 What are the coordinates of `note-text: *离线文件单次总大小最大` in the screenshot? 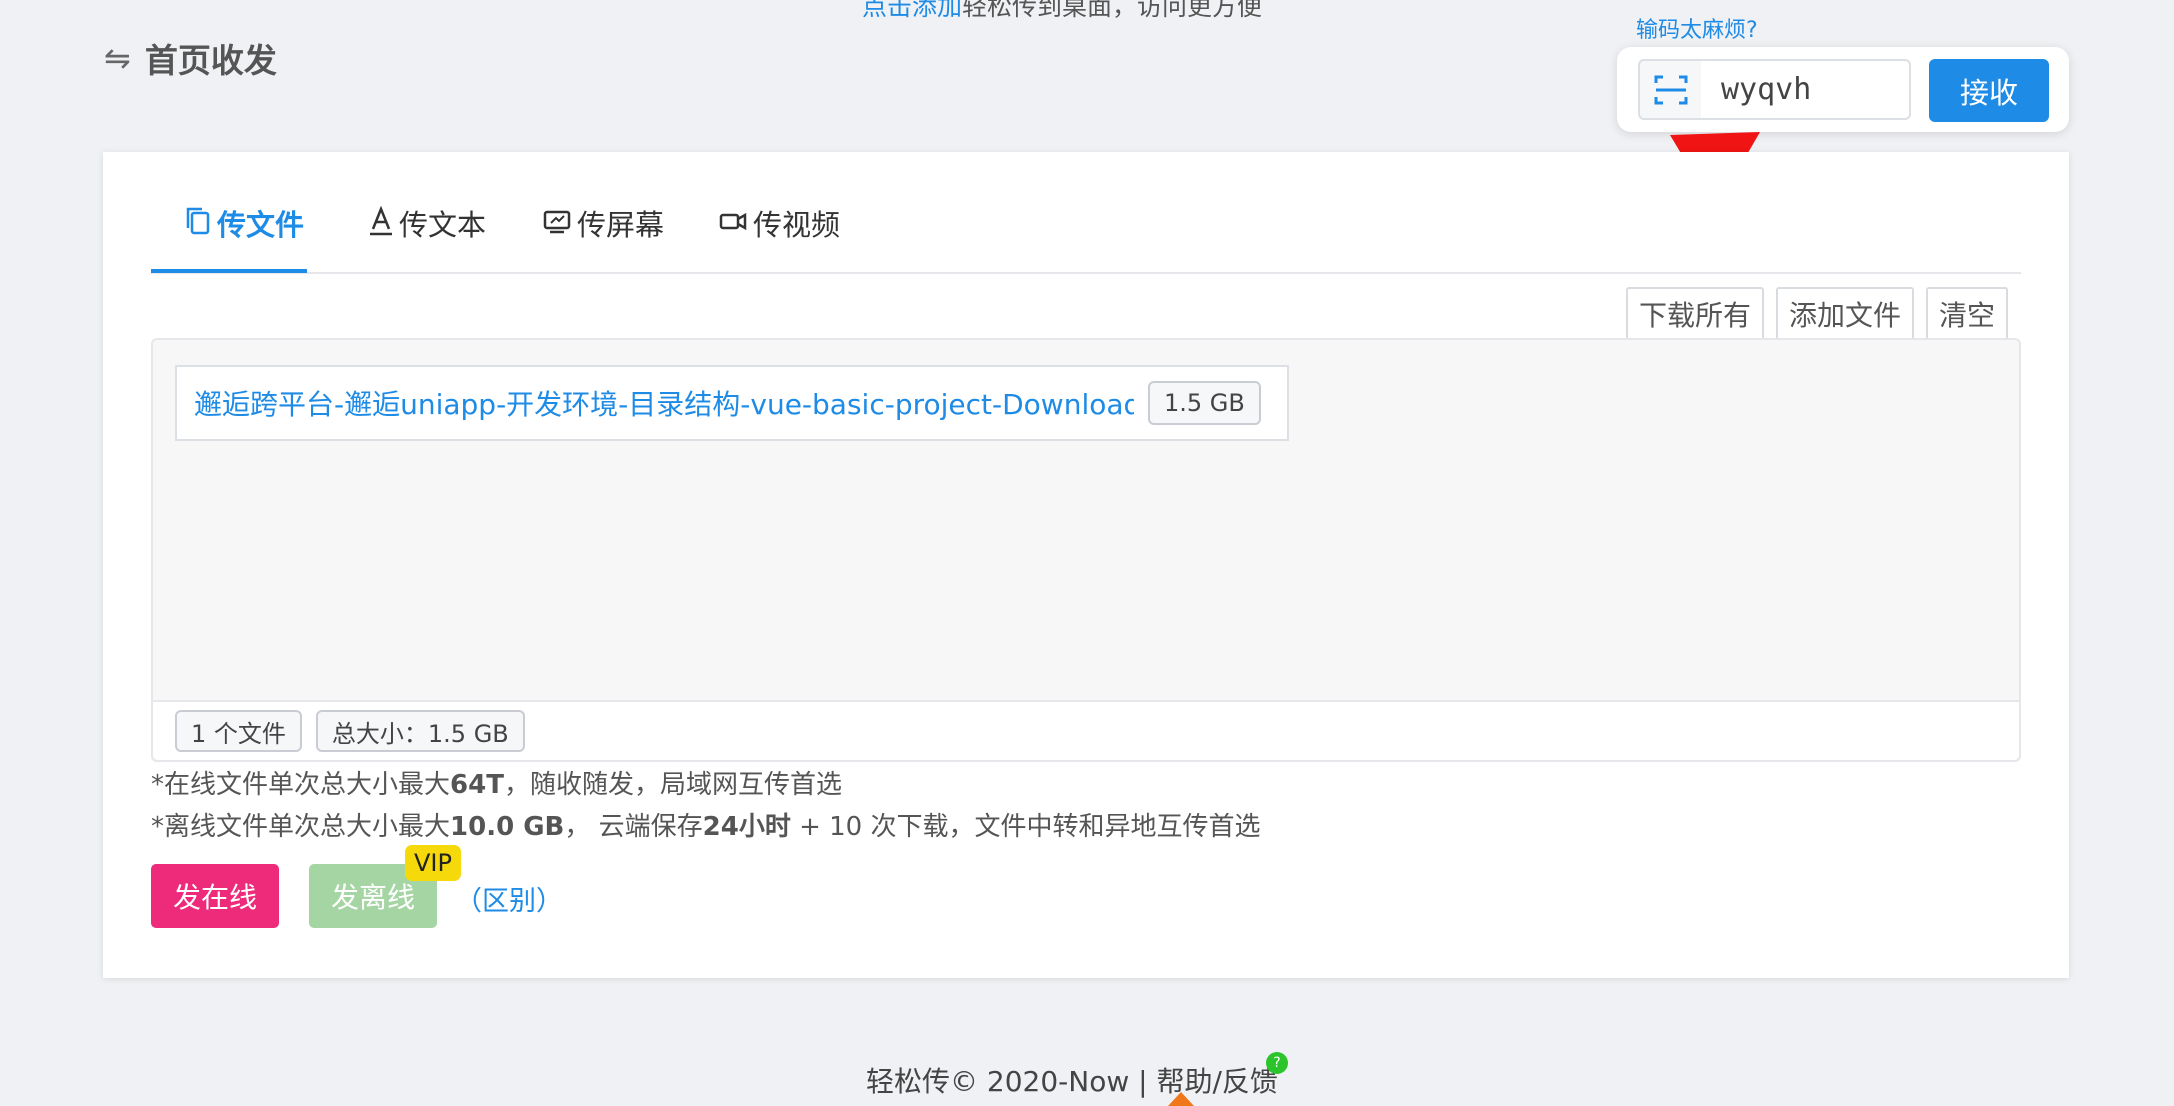 It's located at (301, 827).